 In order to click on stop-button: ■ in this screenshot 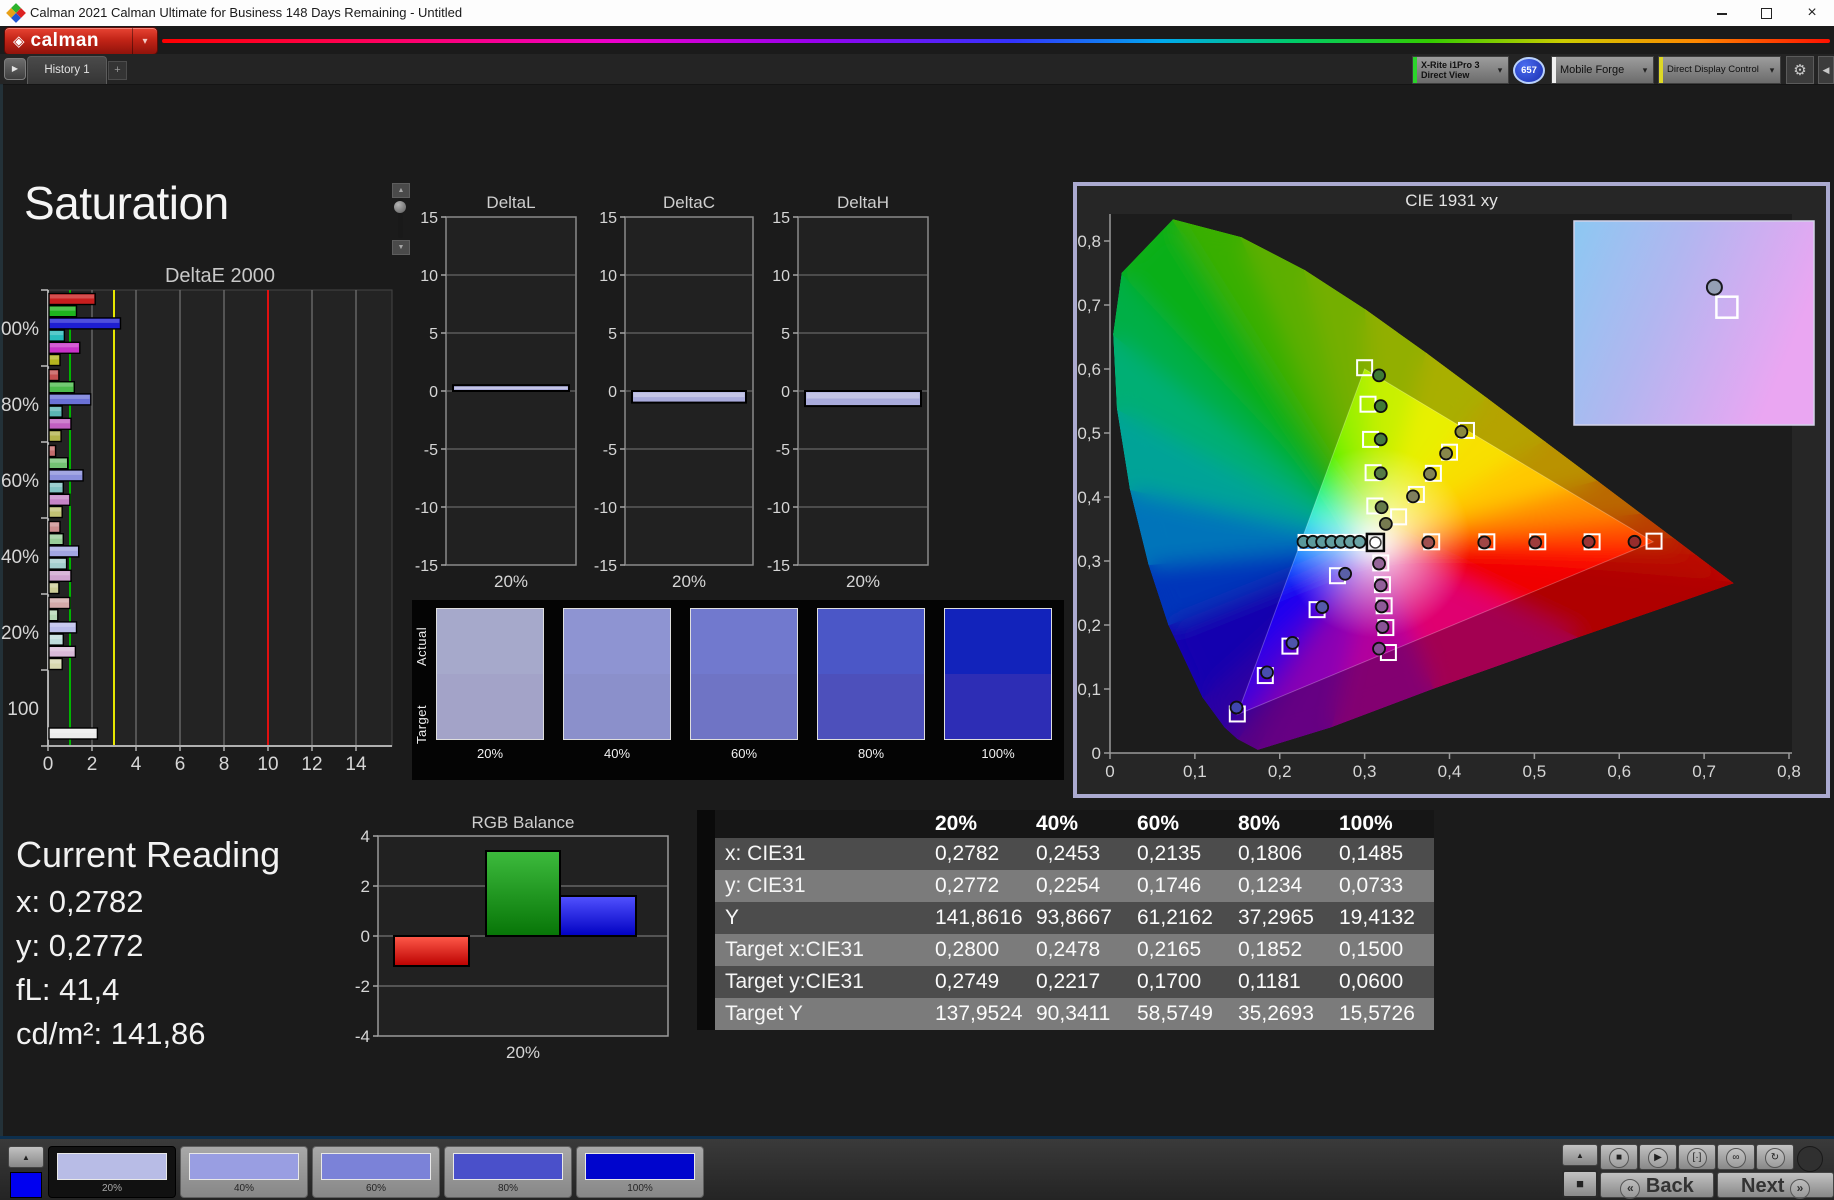, I will do `click(1619, 1157)`.